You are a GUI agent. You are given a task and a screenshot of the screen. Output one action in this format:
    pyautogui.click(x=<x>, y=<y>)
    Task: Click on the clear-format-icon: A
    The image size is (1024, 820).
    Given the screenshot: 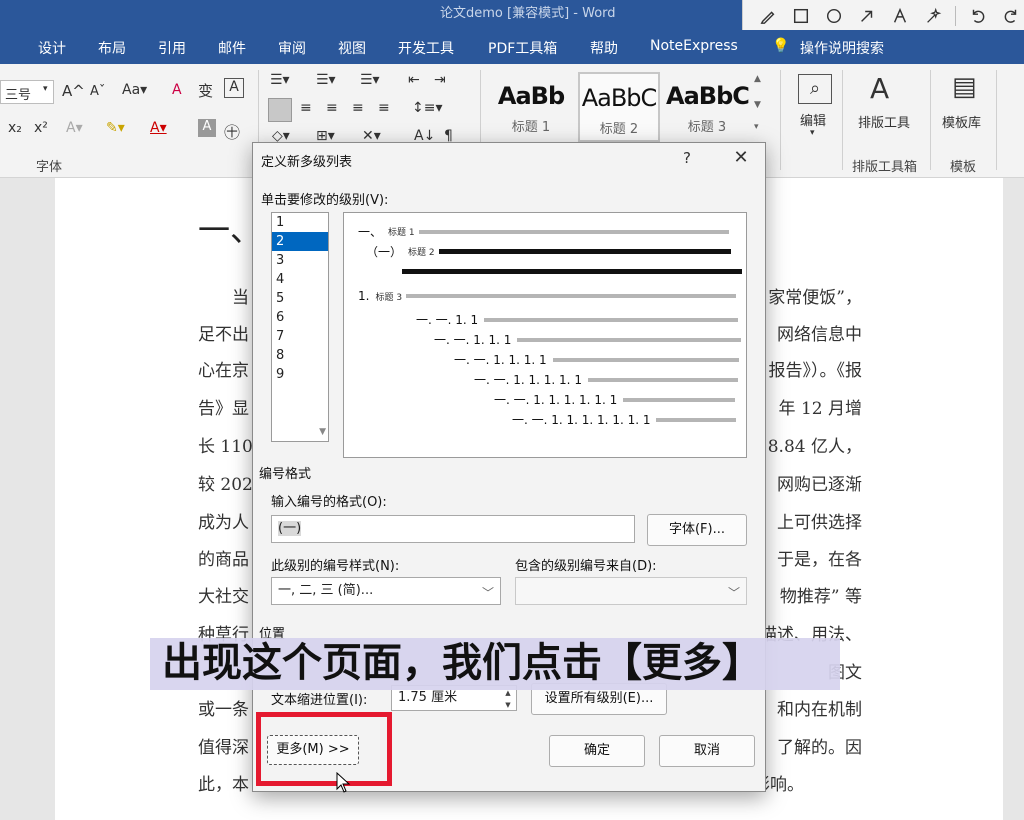 What is the action you would take?
    pyautogui.click(x=177, y=90)
    